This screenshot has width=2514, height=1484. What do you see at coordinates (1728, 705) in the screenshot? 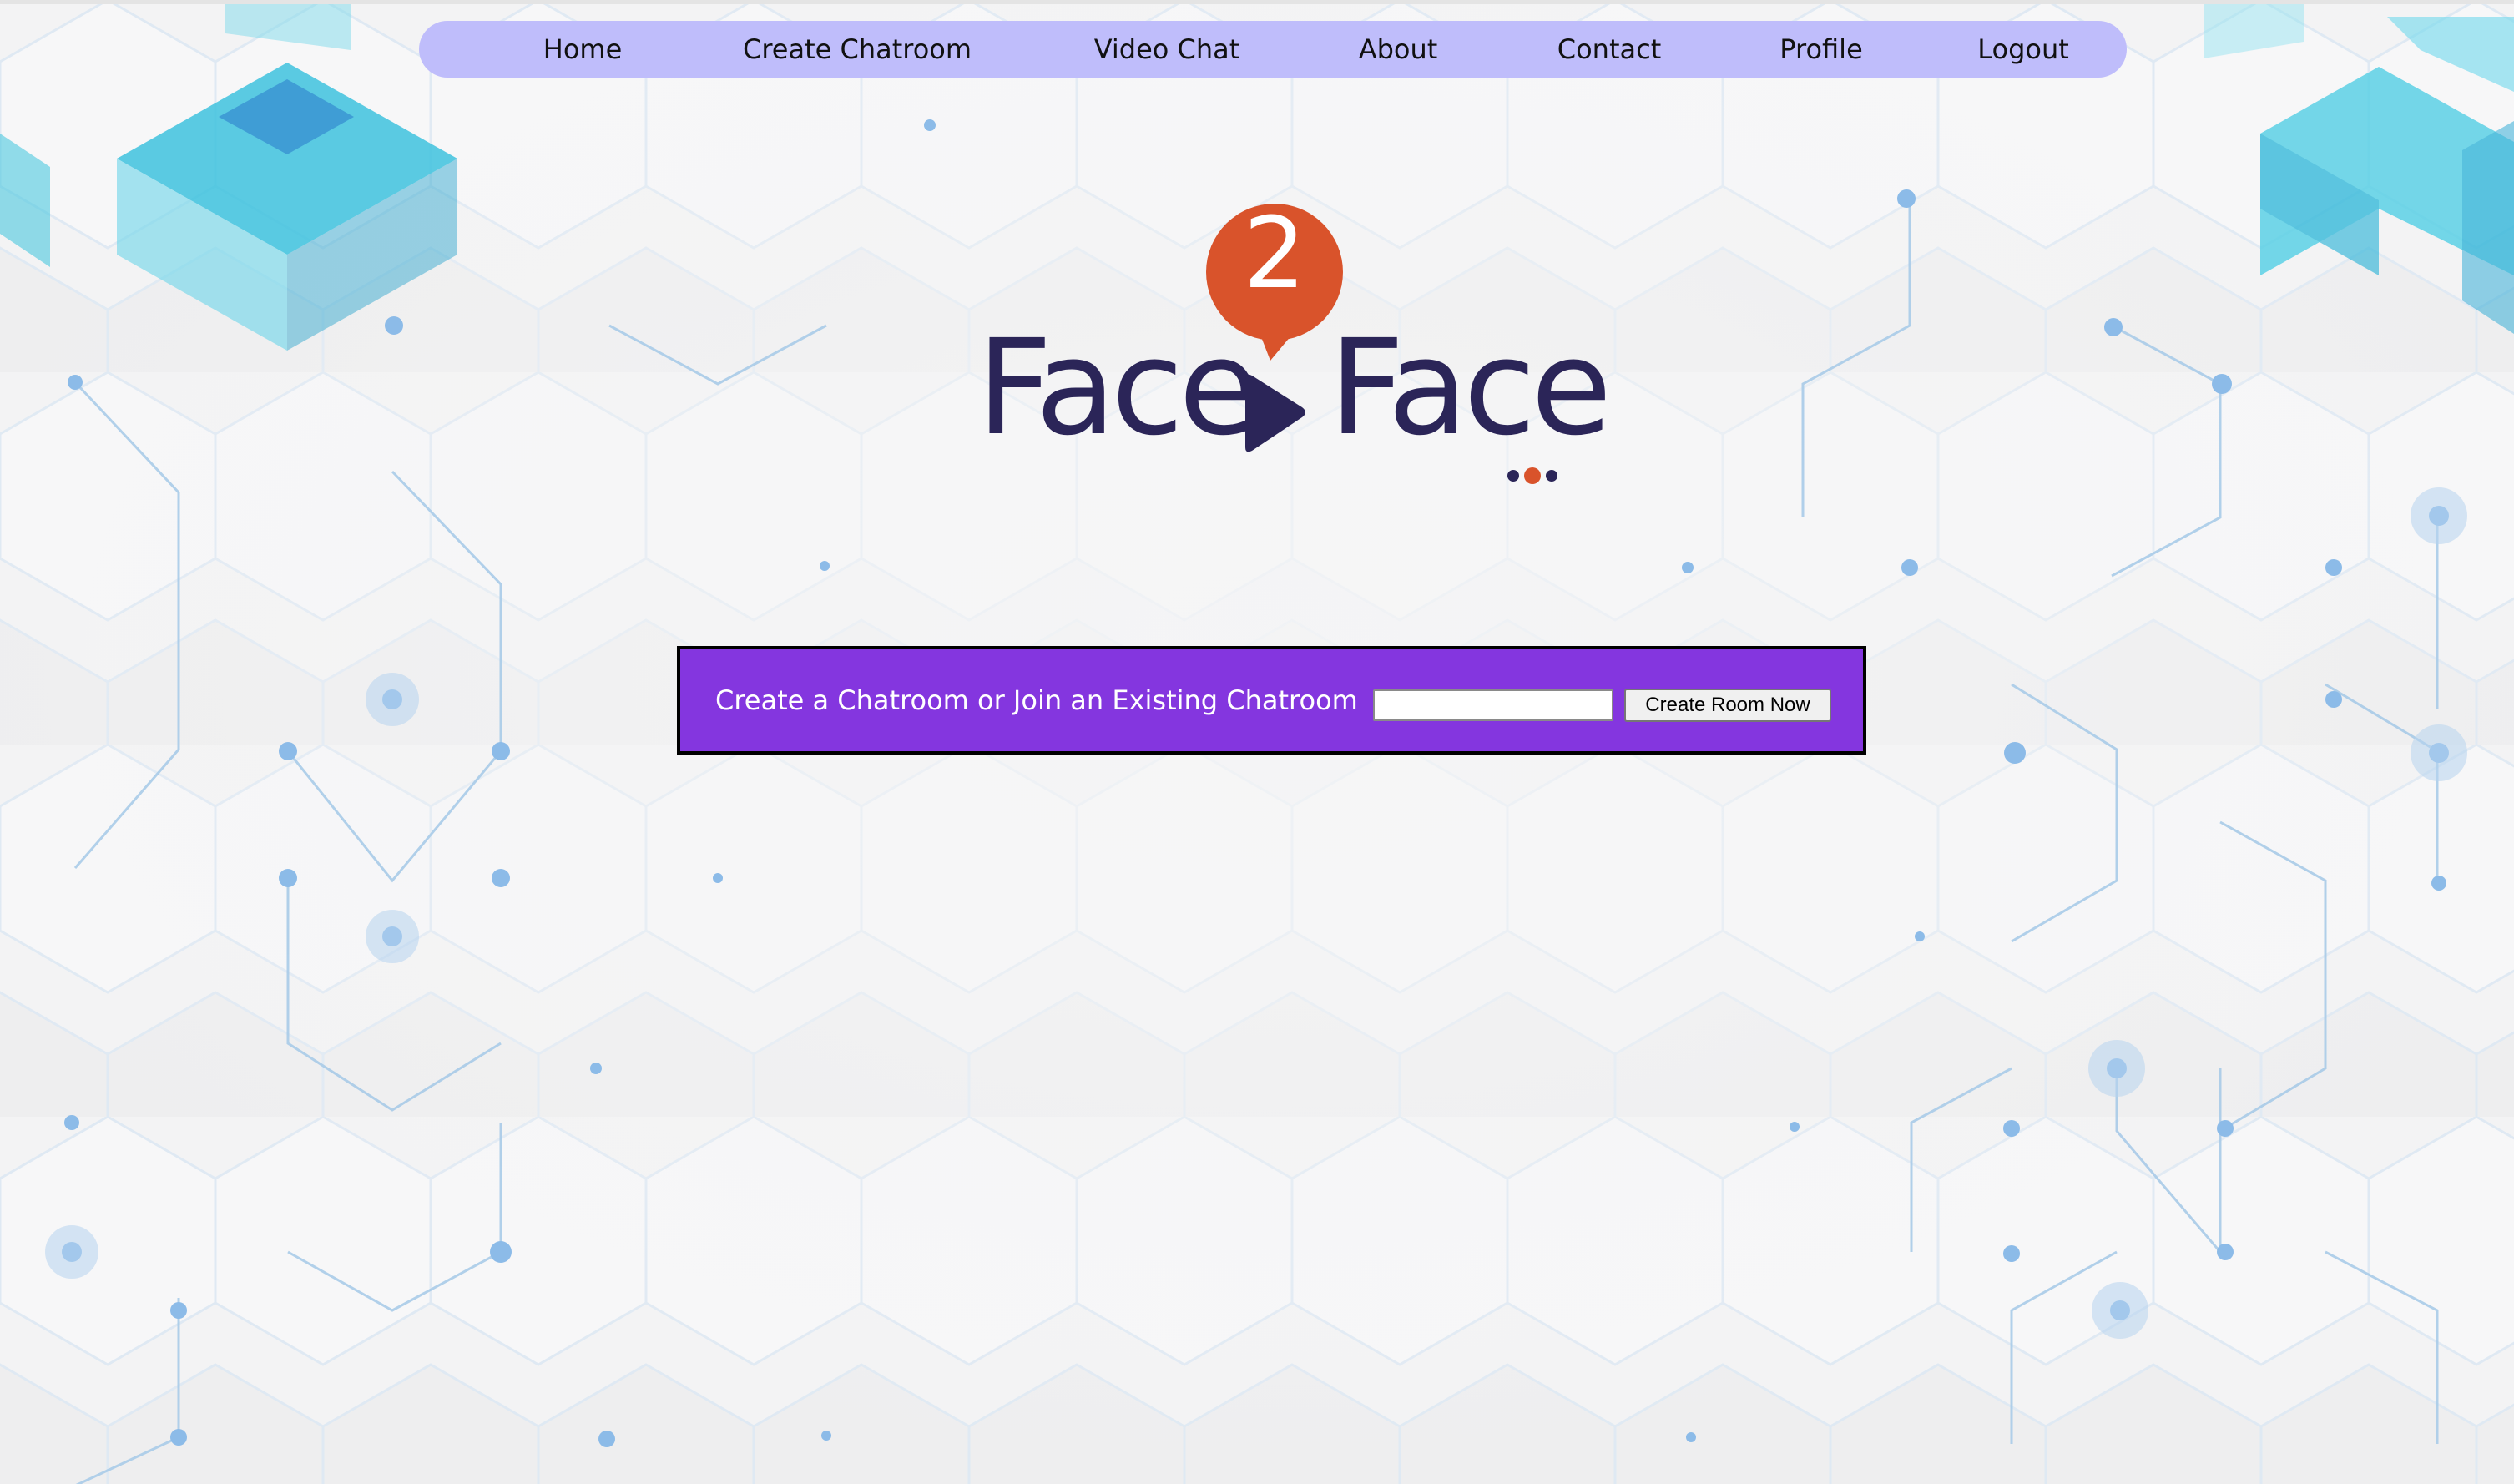
I see `create-room-button: Create Room Now` at bounding box center [1728, 705].